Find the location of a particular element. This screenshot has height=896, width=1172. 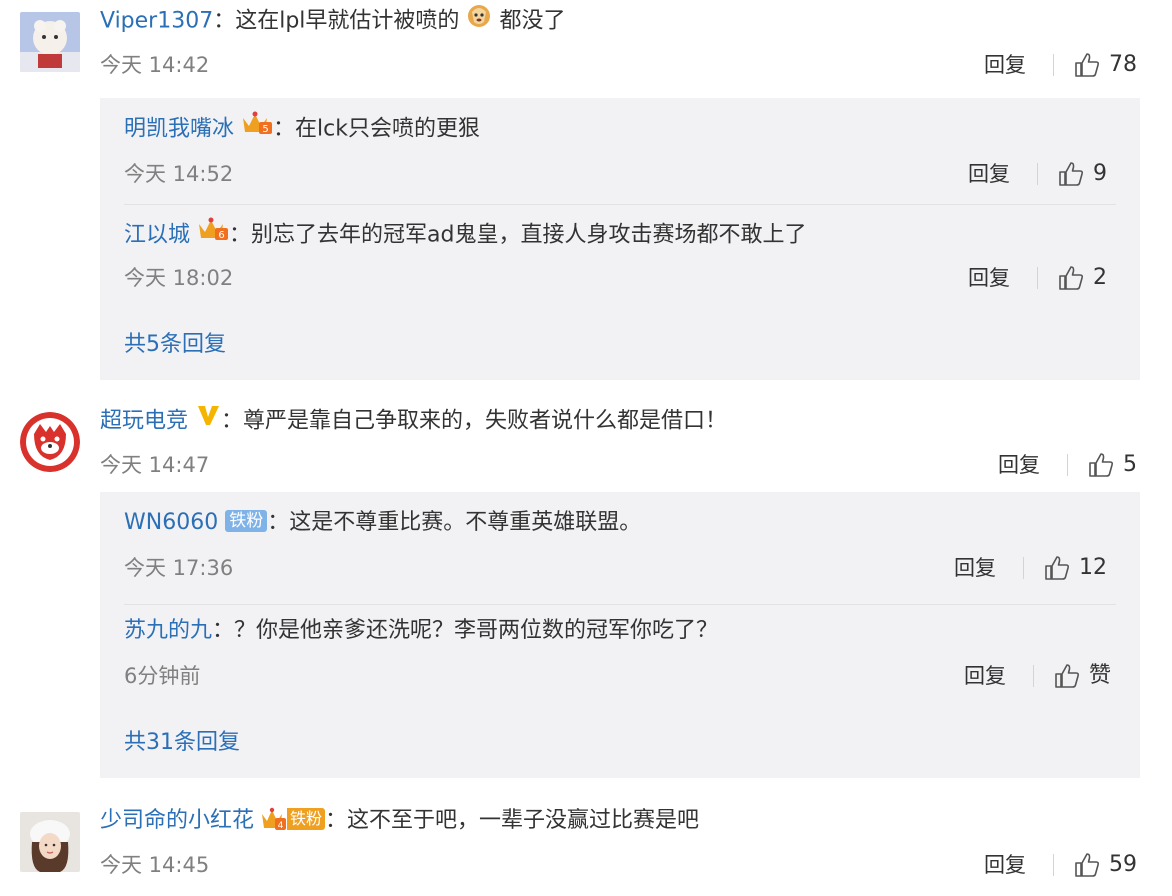

svg-text: 5 is located at coordinates (265, 129).